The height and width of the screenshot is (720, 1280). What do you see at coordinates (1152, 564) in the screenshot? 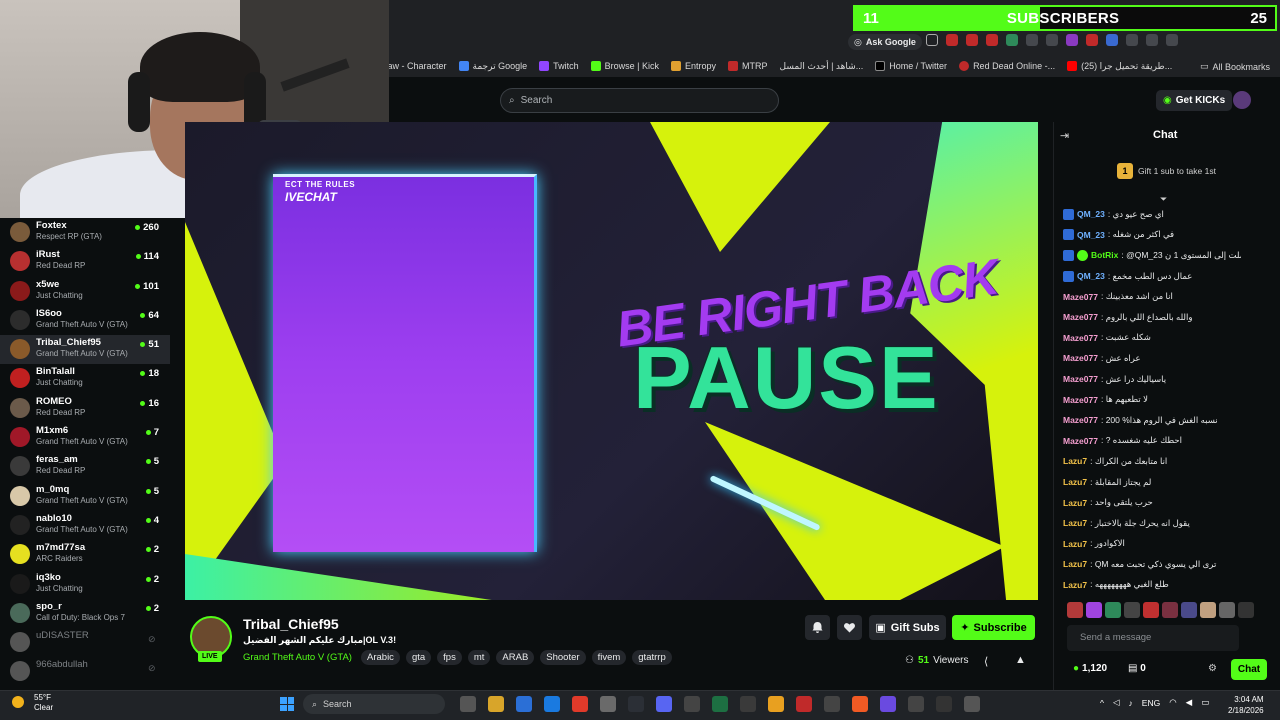
I see `chat-message: Lazu7: QM ترى الي يسوي ذكي تحبت معه` at bounding box center [1152, 564].